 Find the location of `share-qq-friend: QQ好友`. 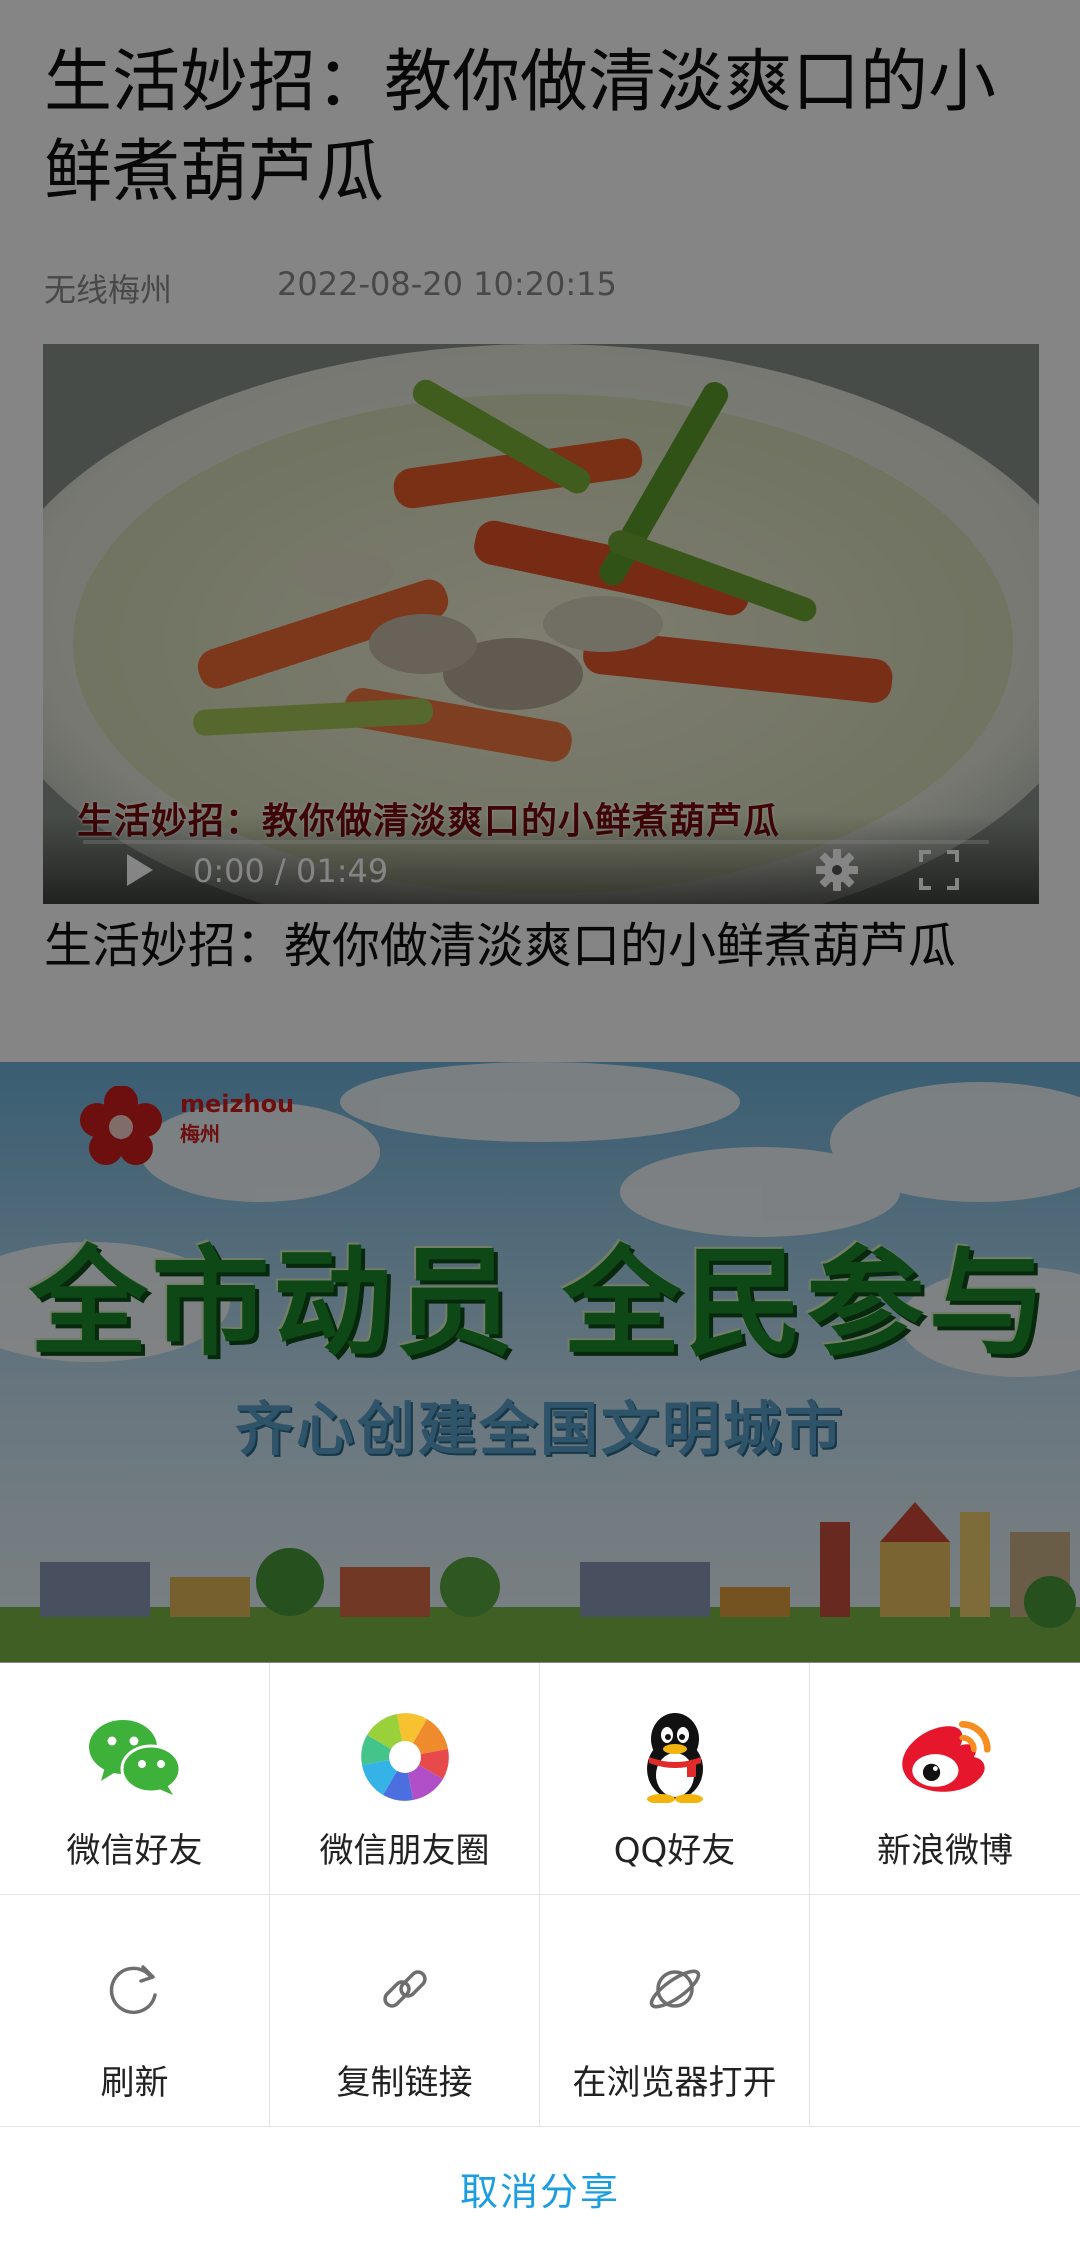

share-qq-friend: QQ好友 is located at coordinates (675, 1779).